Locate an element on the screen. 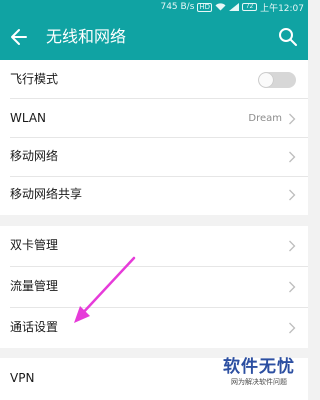  data-usage-label: 流量管理 is located at coordinates (34, 286).